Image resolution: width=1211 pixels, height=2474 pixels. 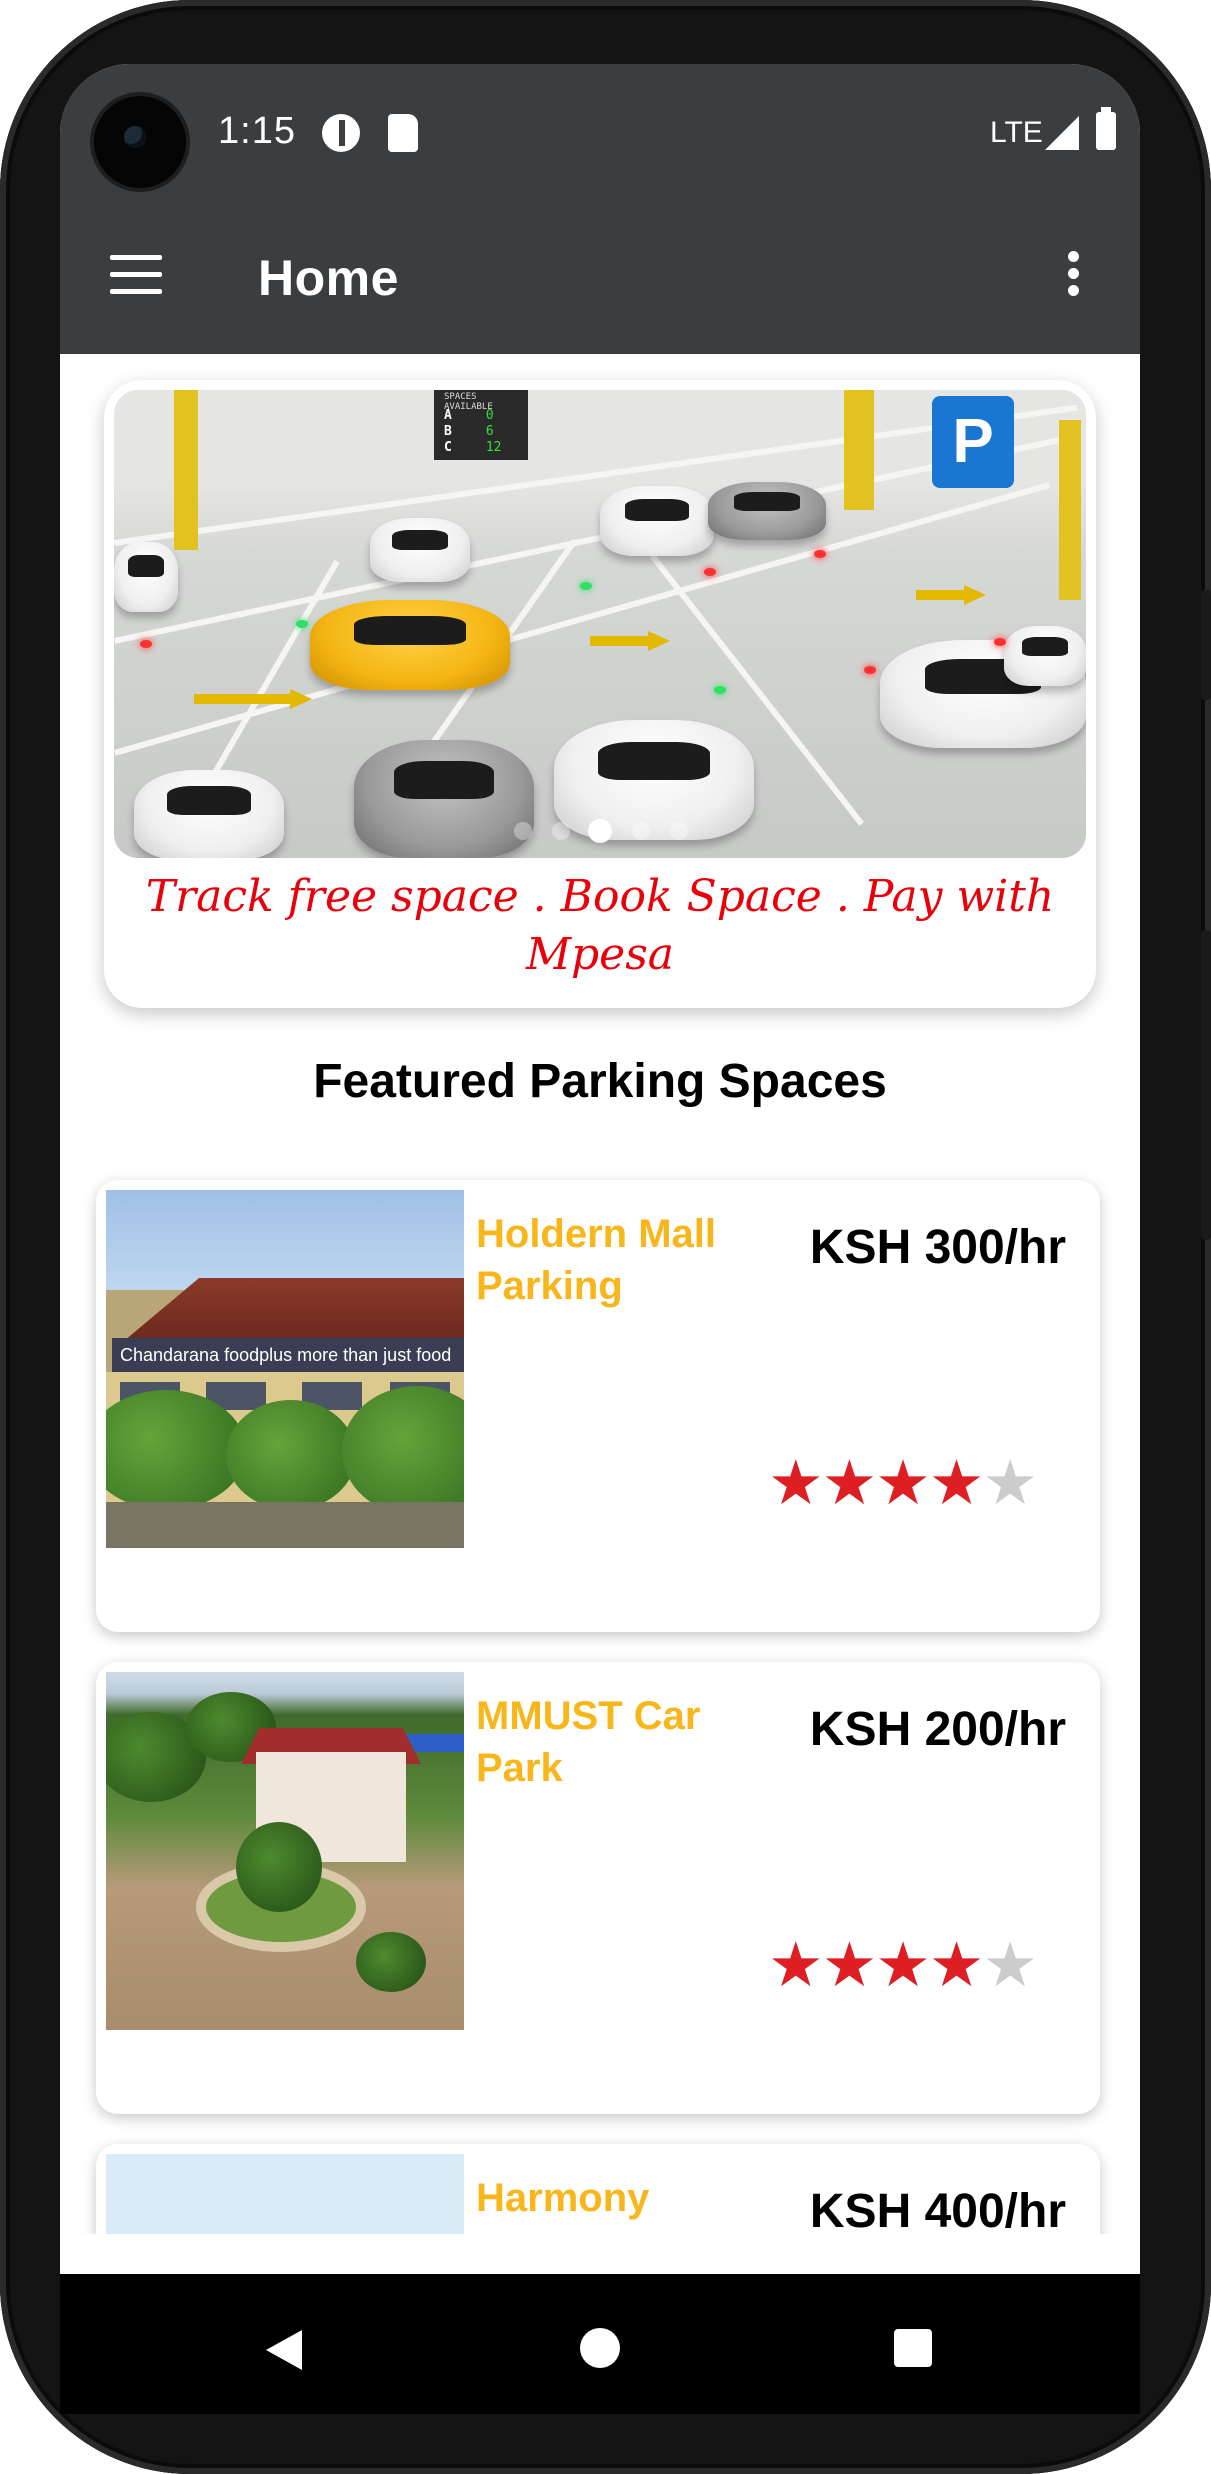 I want to click on battery-icon, so click(x=1106, y=128).